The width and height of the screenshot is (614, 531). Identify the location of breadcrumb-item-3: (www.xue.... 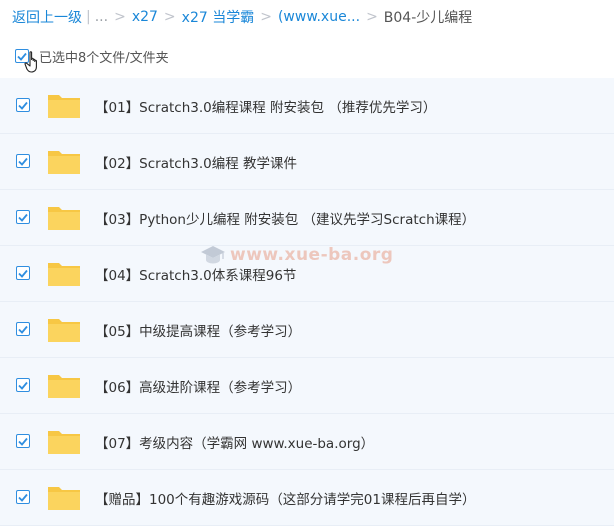
(319, 17).